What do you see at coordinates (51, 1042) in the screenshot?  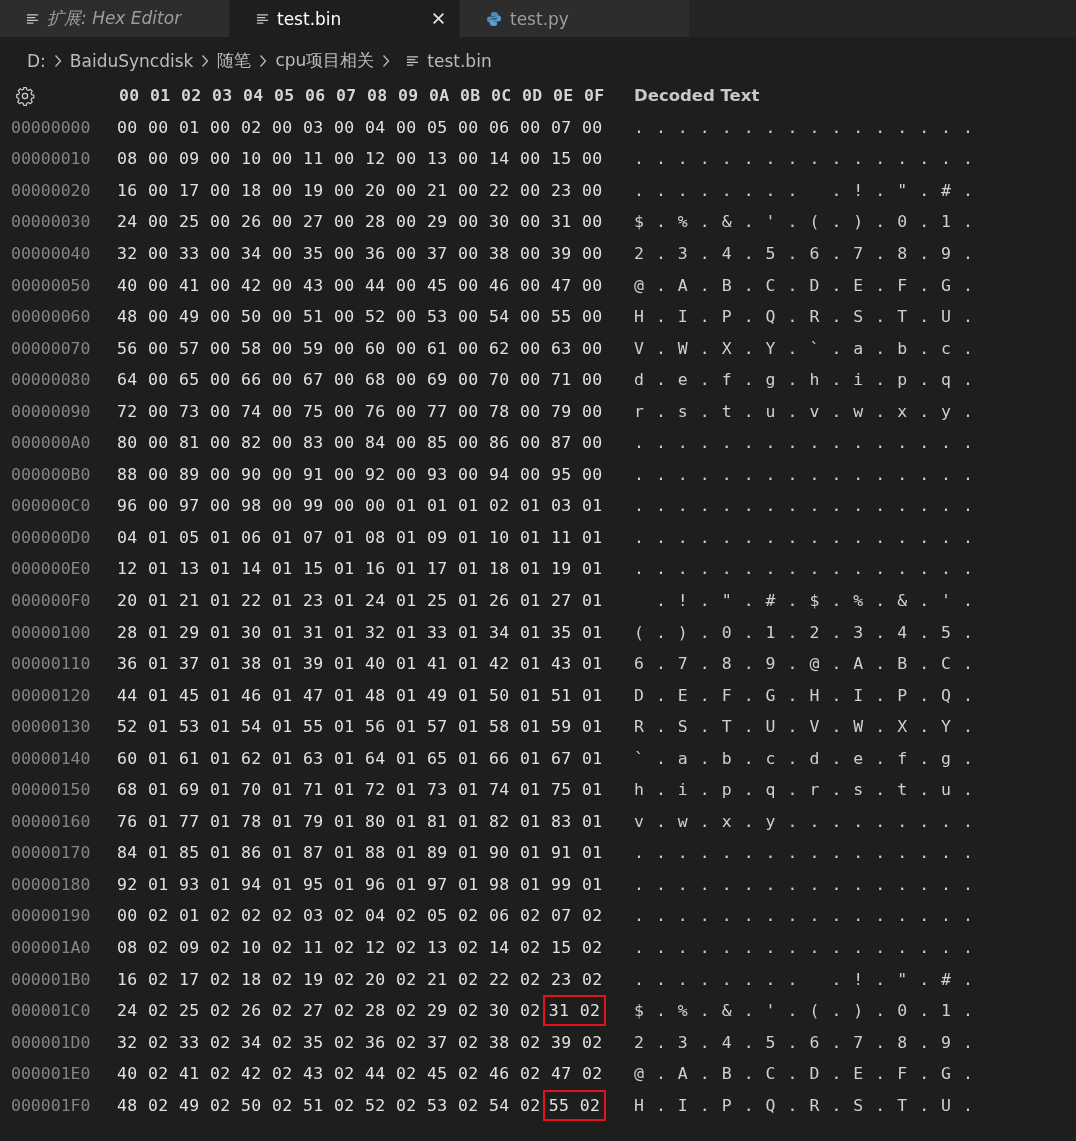 I see `offset-label: 000001D0` at bounding box center [51, 1042].